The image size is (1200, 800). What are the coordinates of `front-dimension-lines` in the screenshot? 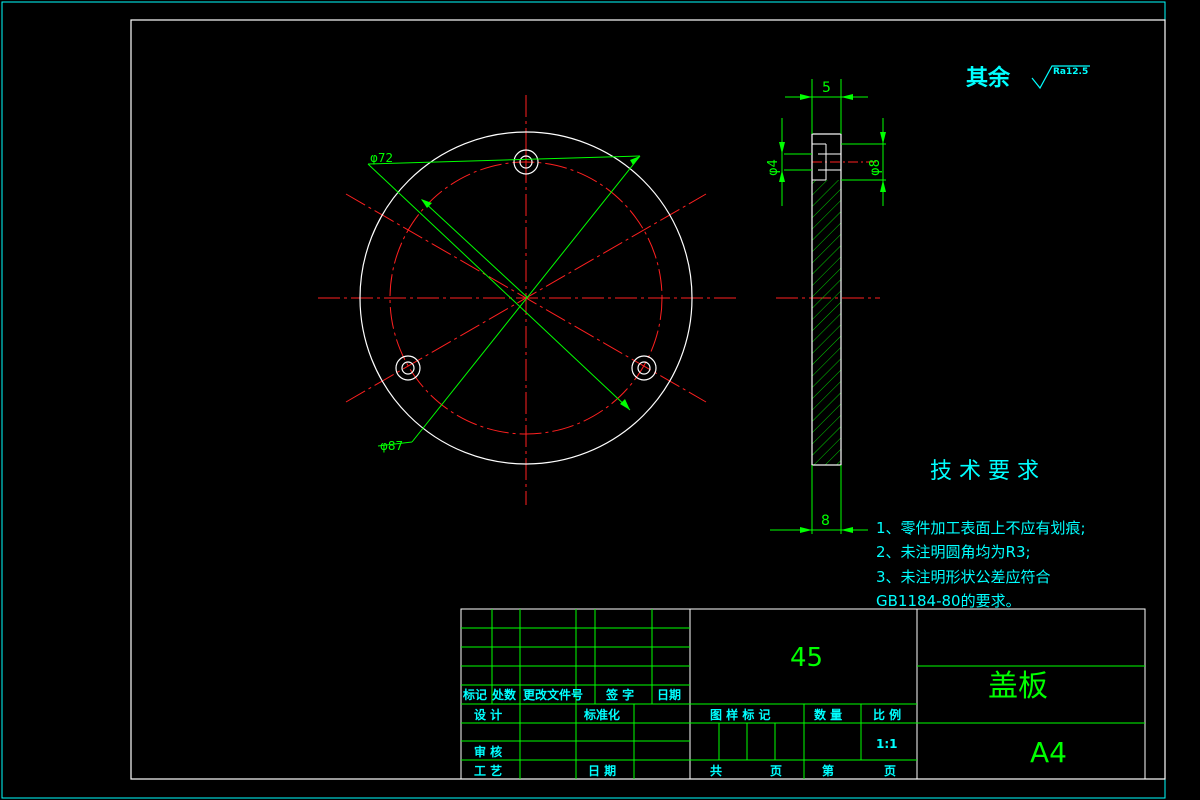 It's located at (504, 301).